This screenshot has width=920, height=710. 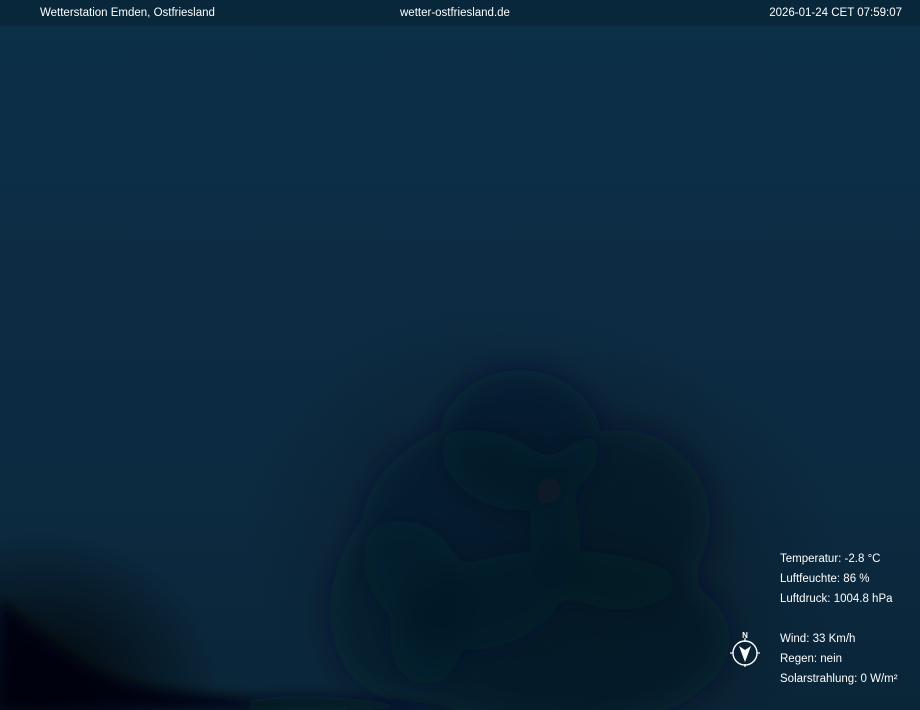 What do you see at coordinates (745, 649) in the screenshot?
I see `wind-direction-compass-icon: N` at bounding box center [745, 649].